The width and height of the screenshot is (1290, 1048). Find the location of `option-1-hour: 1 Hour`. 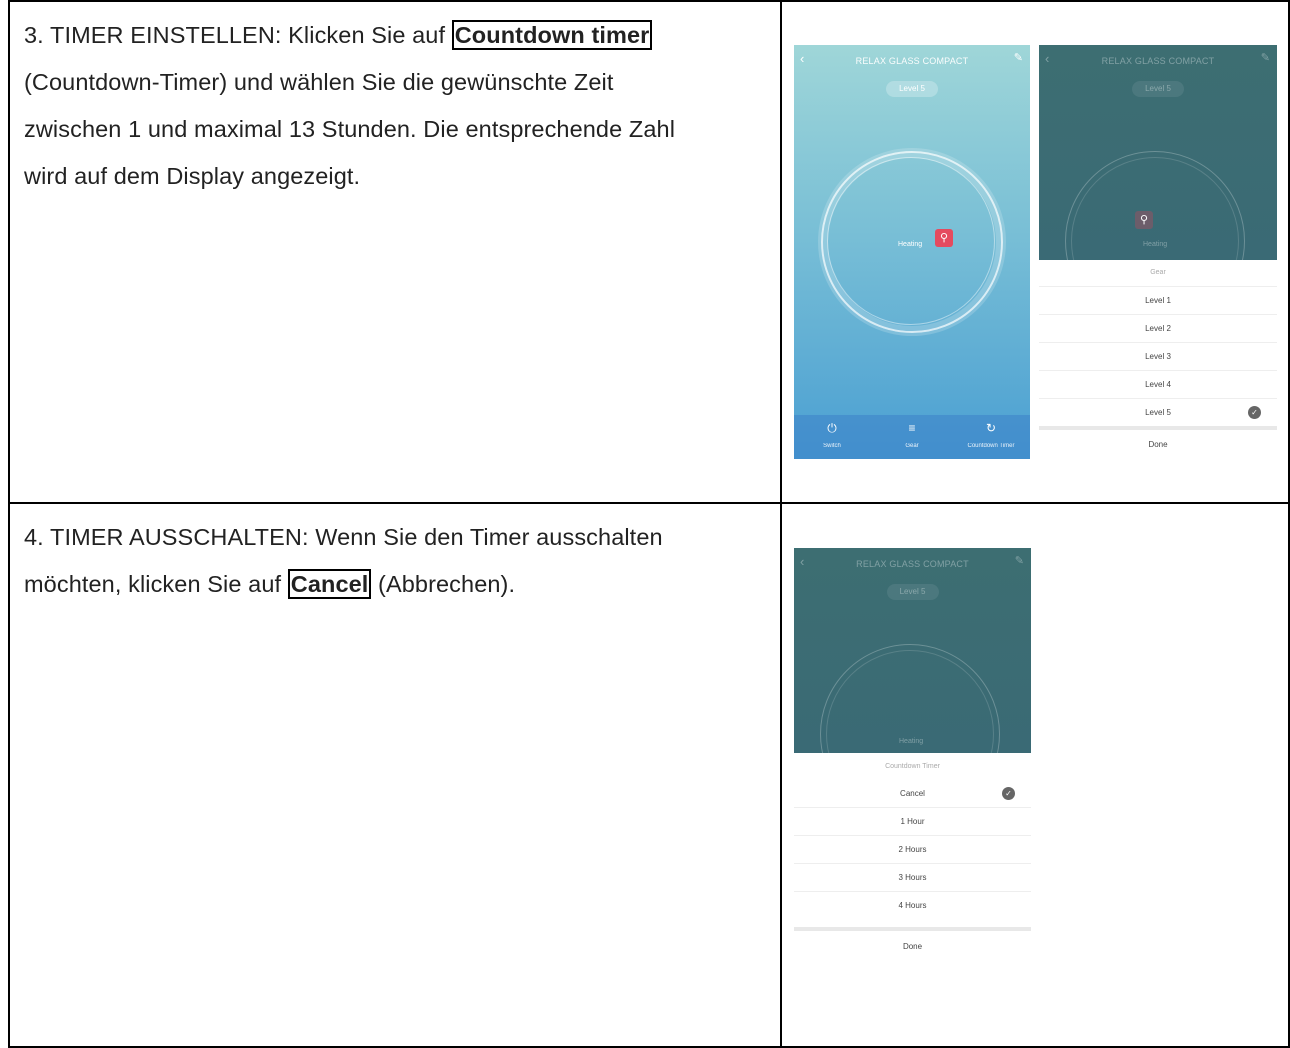

option-1-hour: 1 Hour is located at coordinates (912, 821).